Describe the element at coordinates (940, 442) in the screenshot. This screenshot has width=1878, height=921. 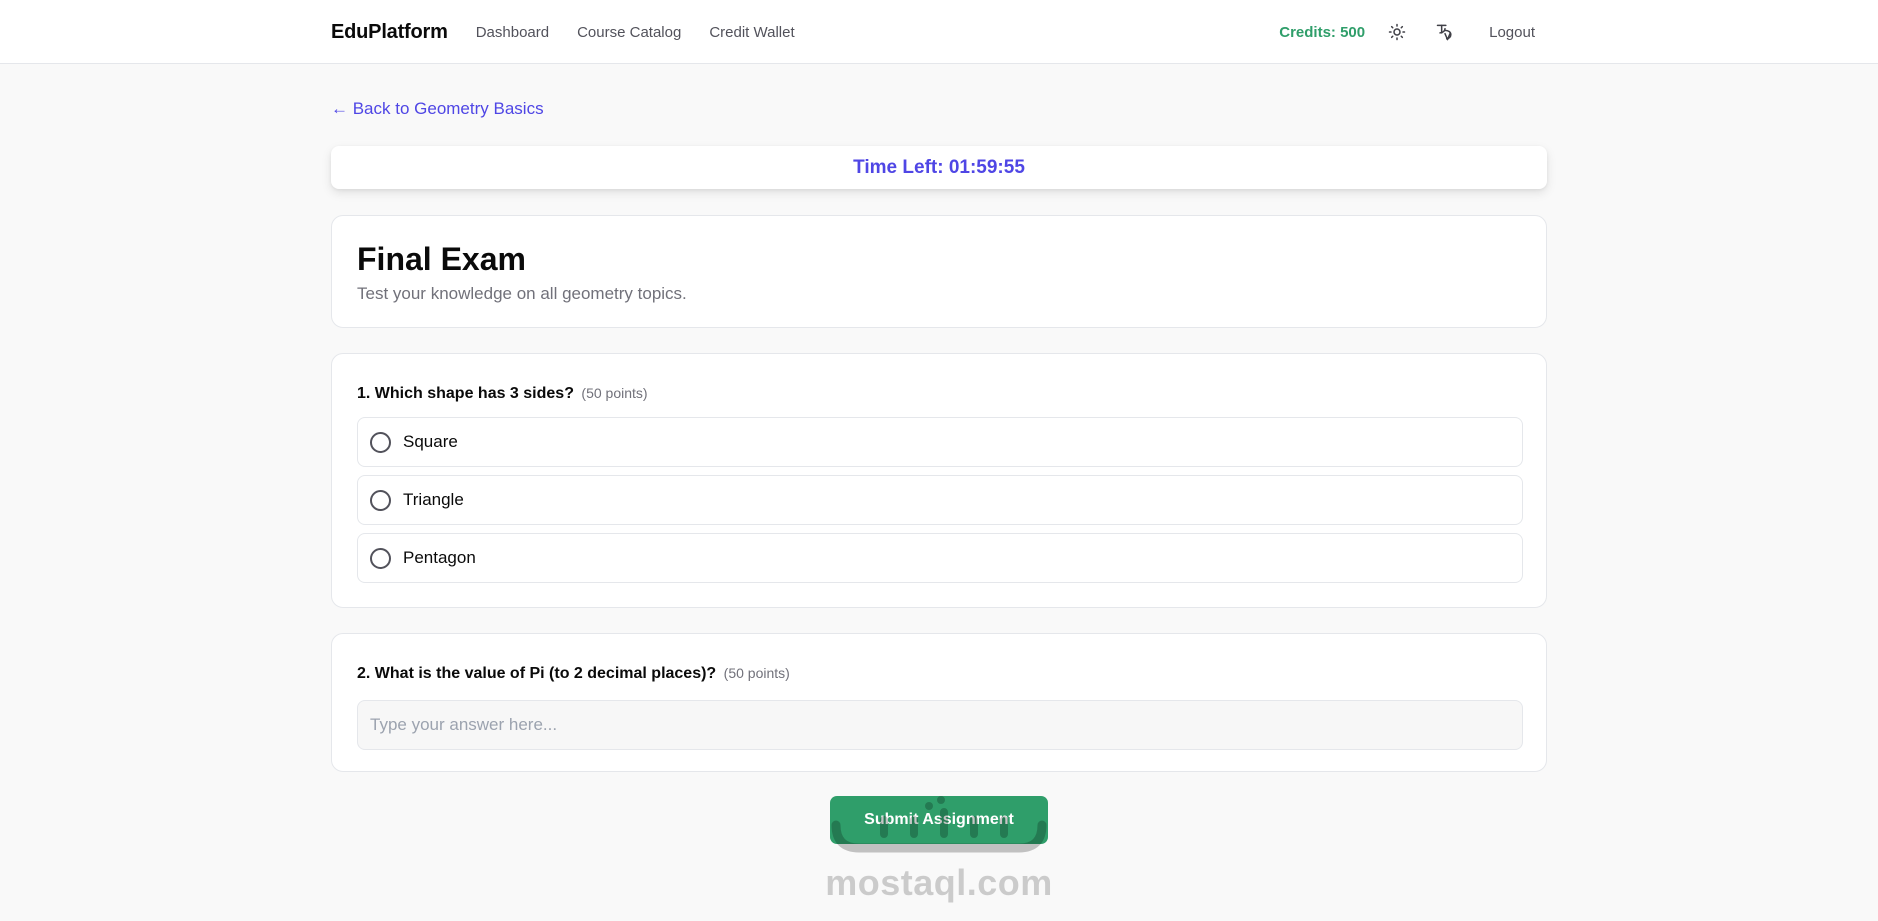
I see `option-square: Square` at that location.